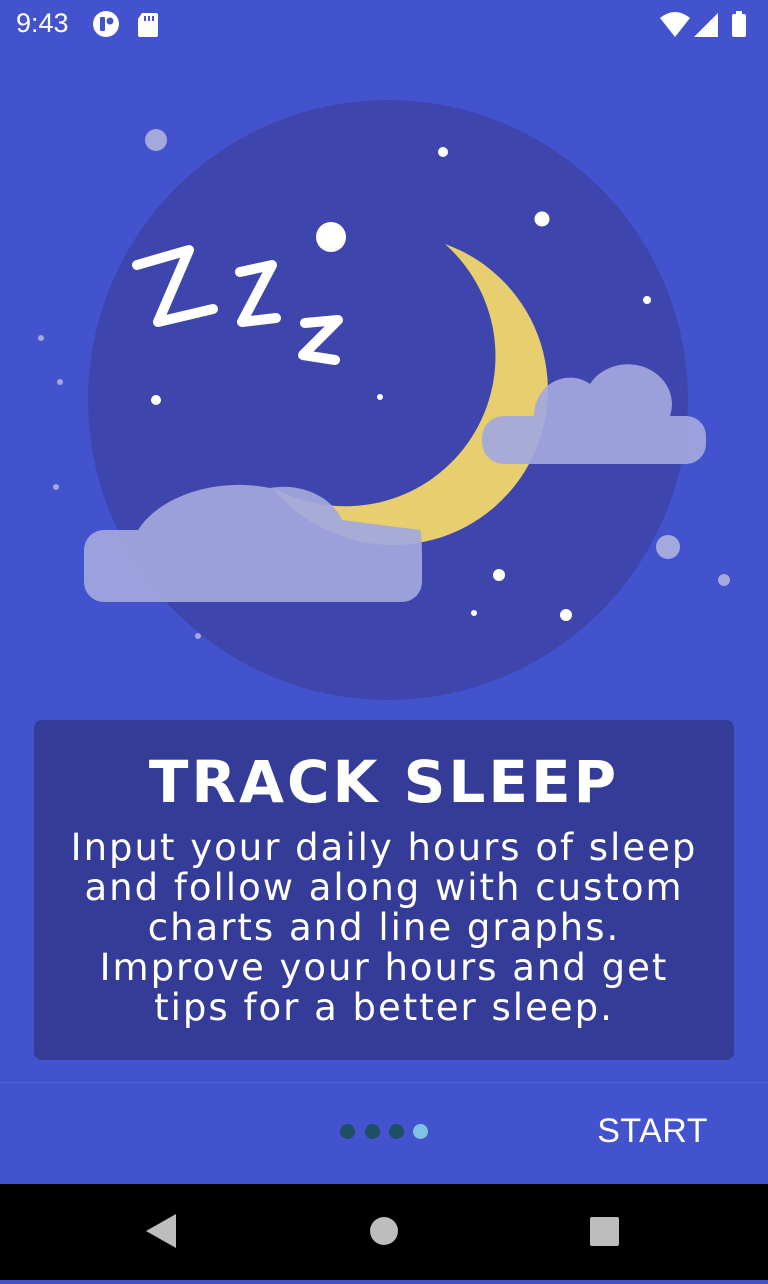 This screenshot has width=768, height=1284. I want to click on back-icon, so click(161, 1231).